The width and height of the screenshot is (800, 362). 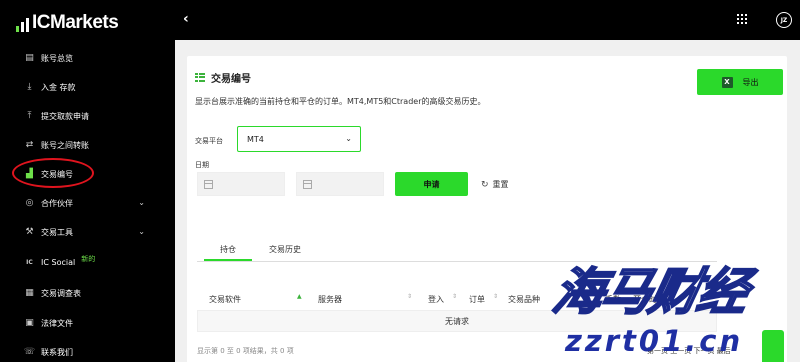 What do you see at coordinates (87, 352) in the screenshot?
I see `sidebar-item-contact: ☏ 联系我们` at bounding box center [87, 352].